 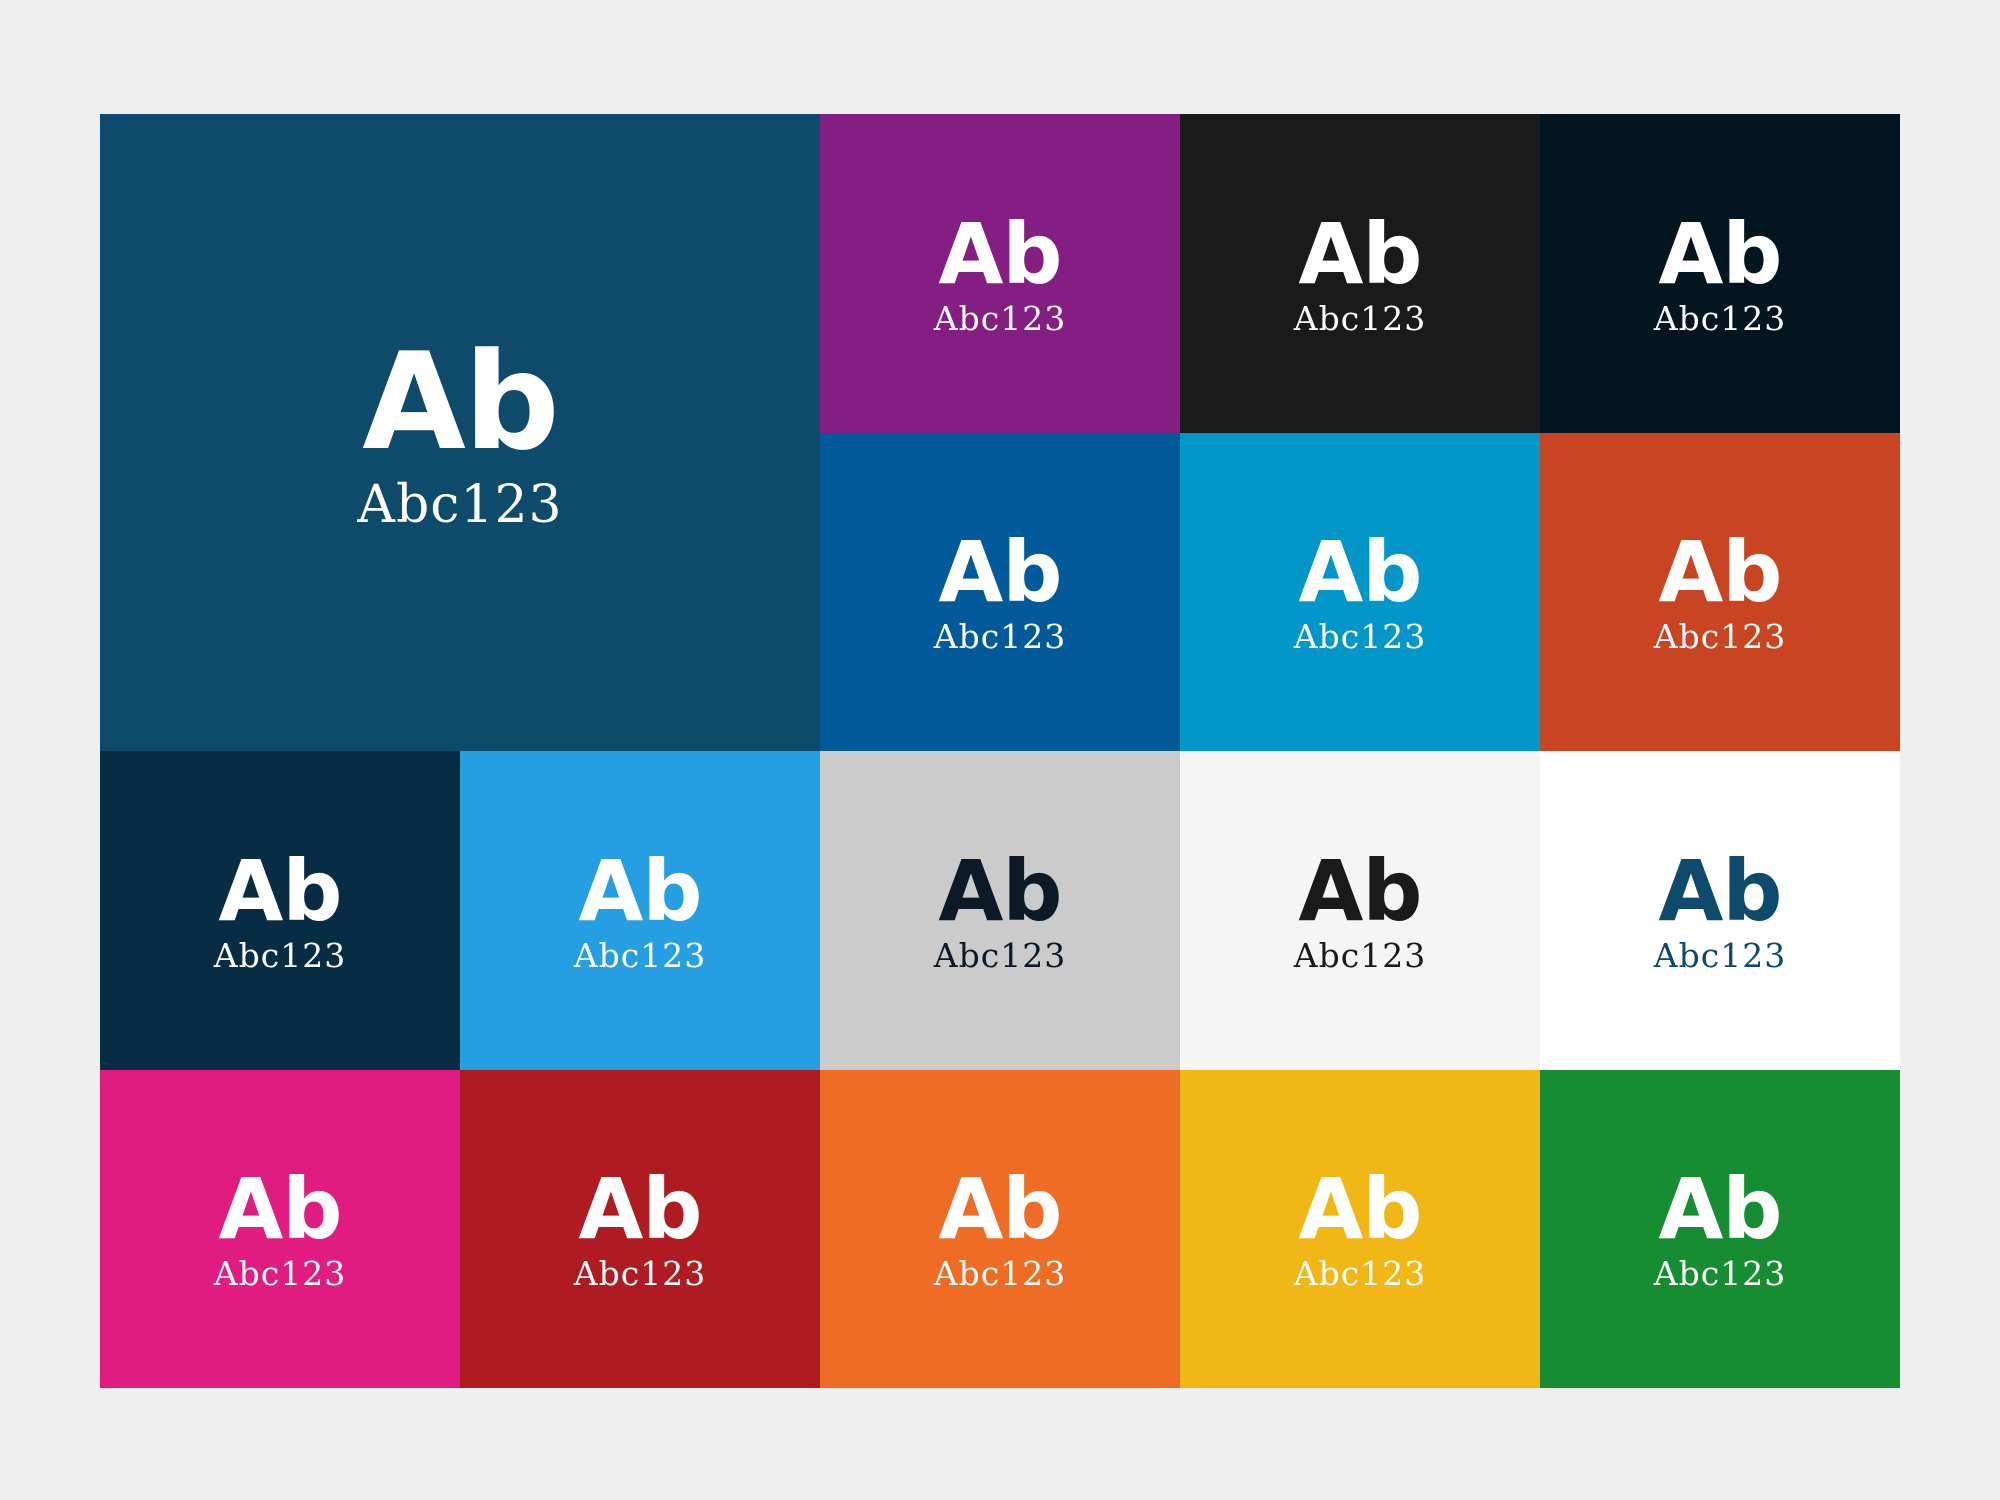 I want to click on swatch-orange: Ab Abc123, so click(x=1000, y=1228).